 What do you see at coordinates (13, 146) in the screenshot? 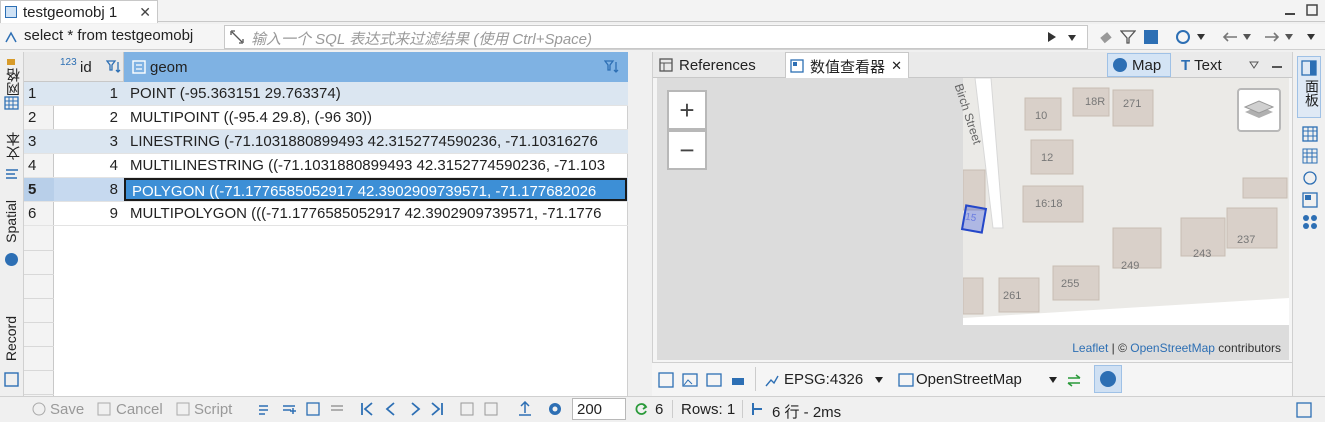
I see `tab-text: 文本` at bounding box center [13, 146].